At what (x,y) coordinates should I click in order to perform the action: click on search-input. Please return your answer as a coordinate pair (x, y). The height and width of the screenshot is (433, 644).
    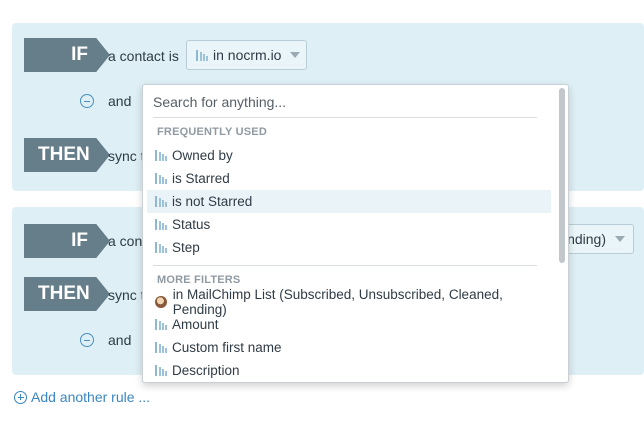
    Looking at the image, I should click on (345, 102).